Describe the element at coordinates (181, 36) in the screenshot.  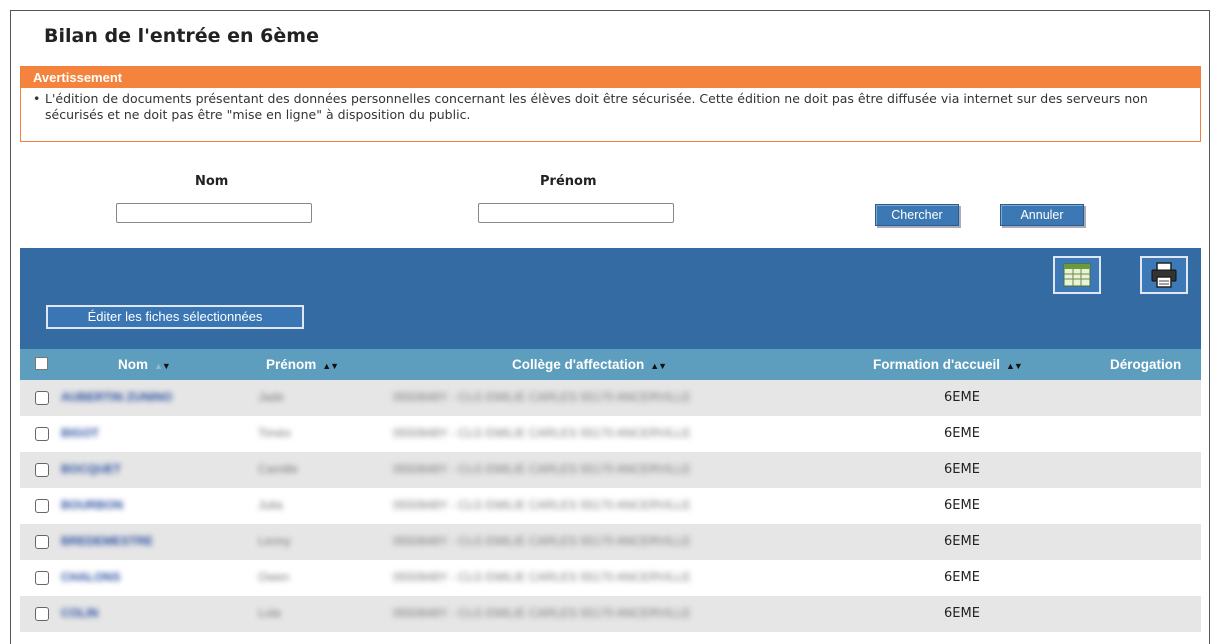
I see `page-title: Bilan de l'entrée en 6ème` at that location.